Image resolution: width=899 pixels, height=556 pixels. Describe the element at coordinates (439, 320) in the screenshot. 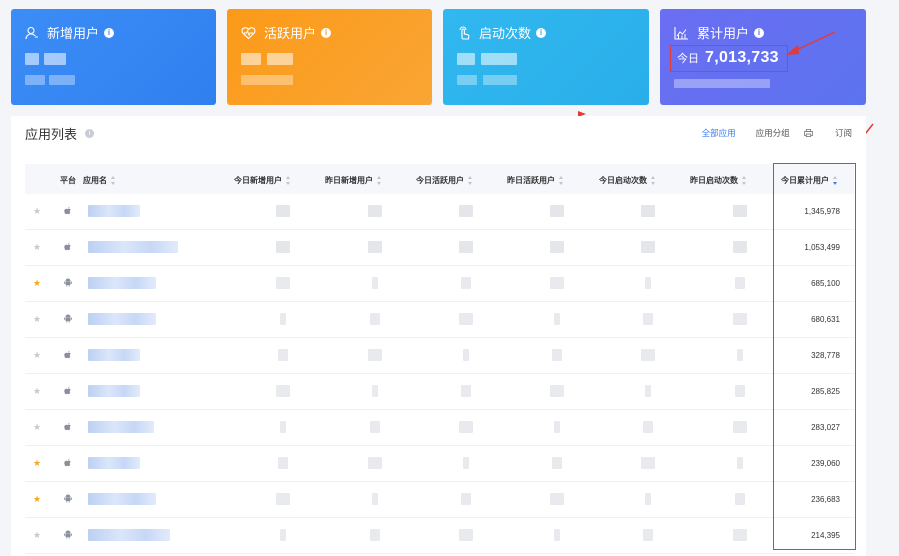

I see `table-row: ★ 680,631` at that location.